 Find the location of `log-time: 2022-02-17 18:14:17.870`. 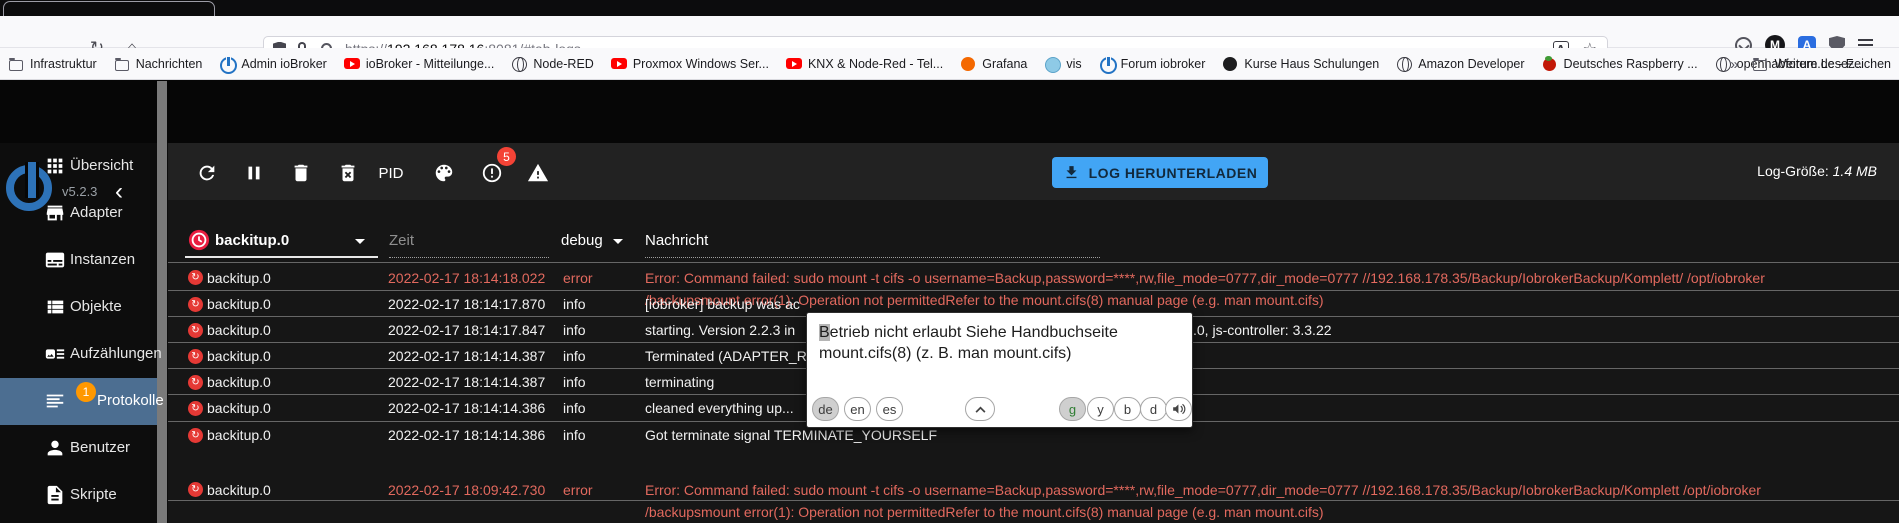

log-time: 2022-02-17 18:14:17.870 is located at coordinates (467, 304).